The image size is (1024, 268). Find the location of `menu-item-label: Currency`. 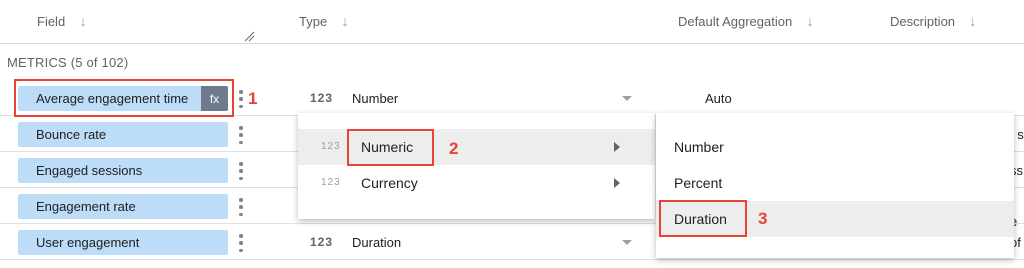

menu-item-label: Currency is located at coordinates (389, 183).